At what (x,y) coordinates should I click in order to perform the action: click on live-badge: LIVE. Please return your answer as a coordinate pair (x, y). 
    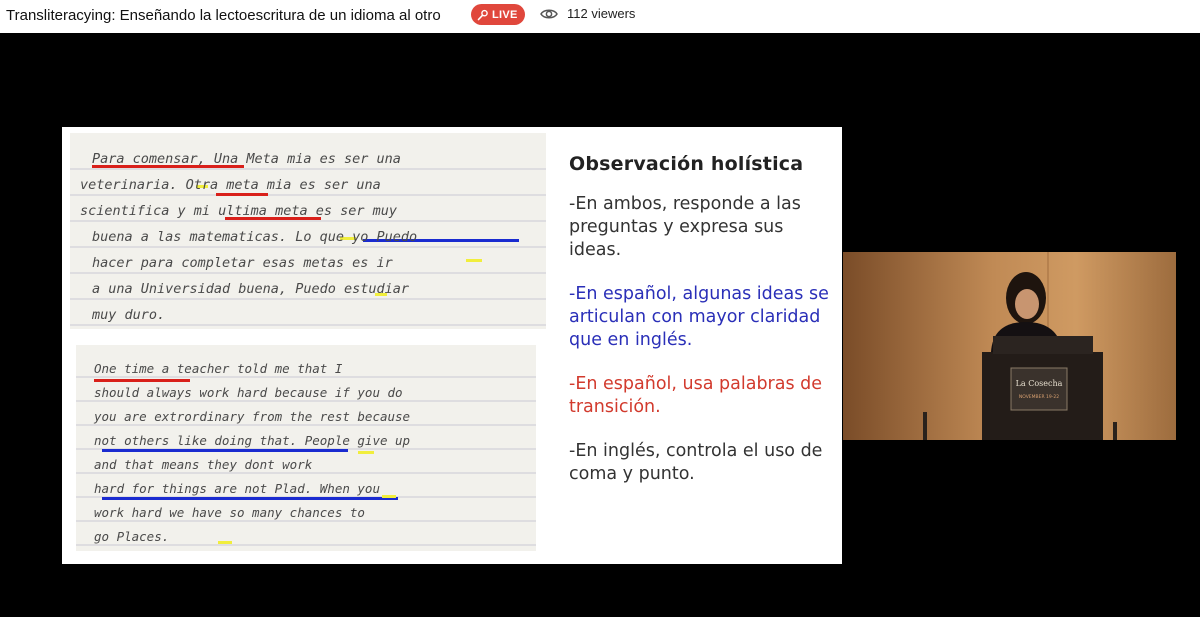
    Looking at the image, I should click on (498, 14).